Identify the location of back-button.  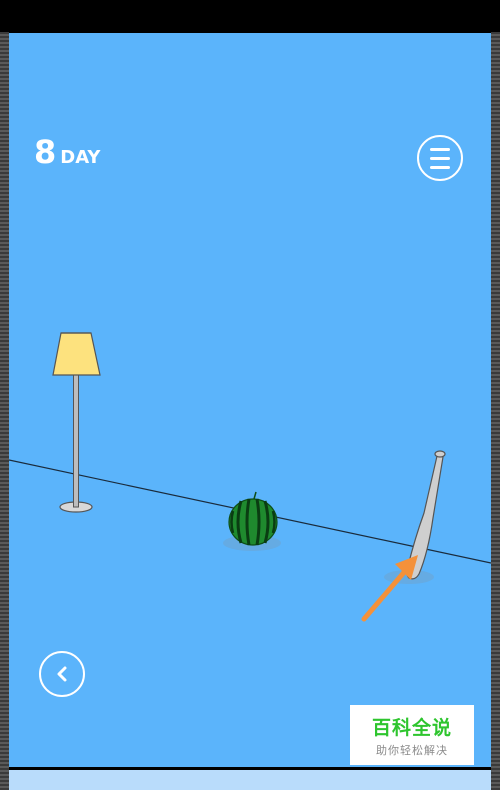
(62, 674).